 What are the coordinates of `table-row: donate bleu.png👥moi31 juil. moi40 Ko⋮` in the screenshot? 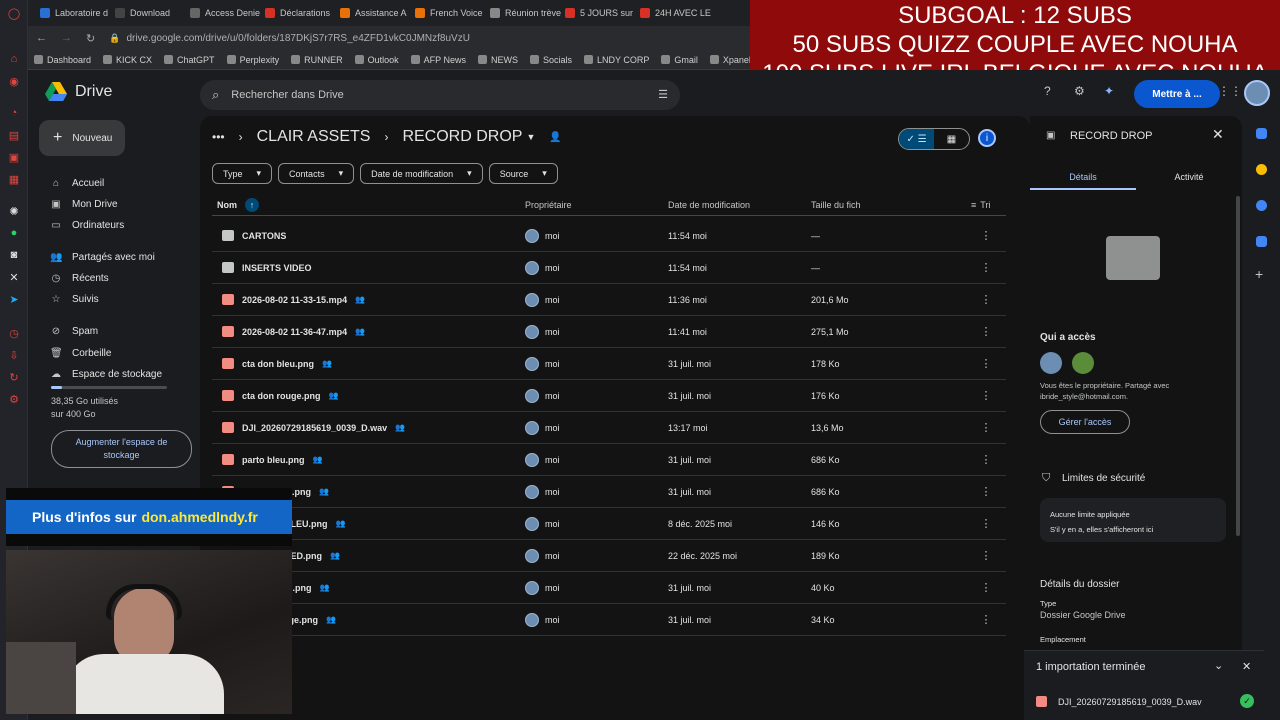 It's located at (609, 588).